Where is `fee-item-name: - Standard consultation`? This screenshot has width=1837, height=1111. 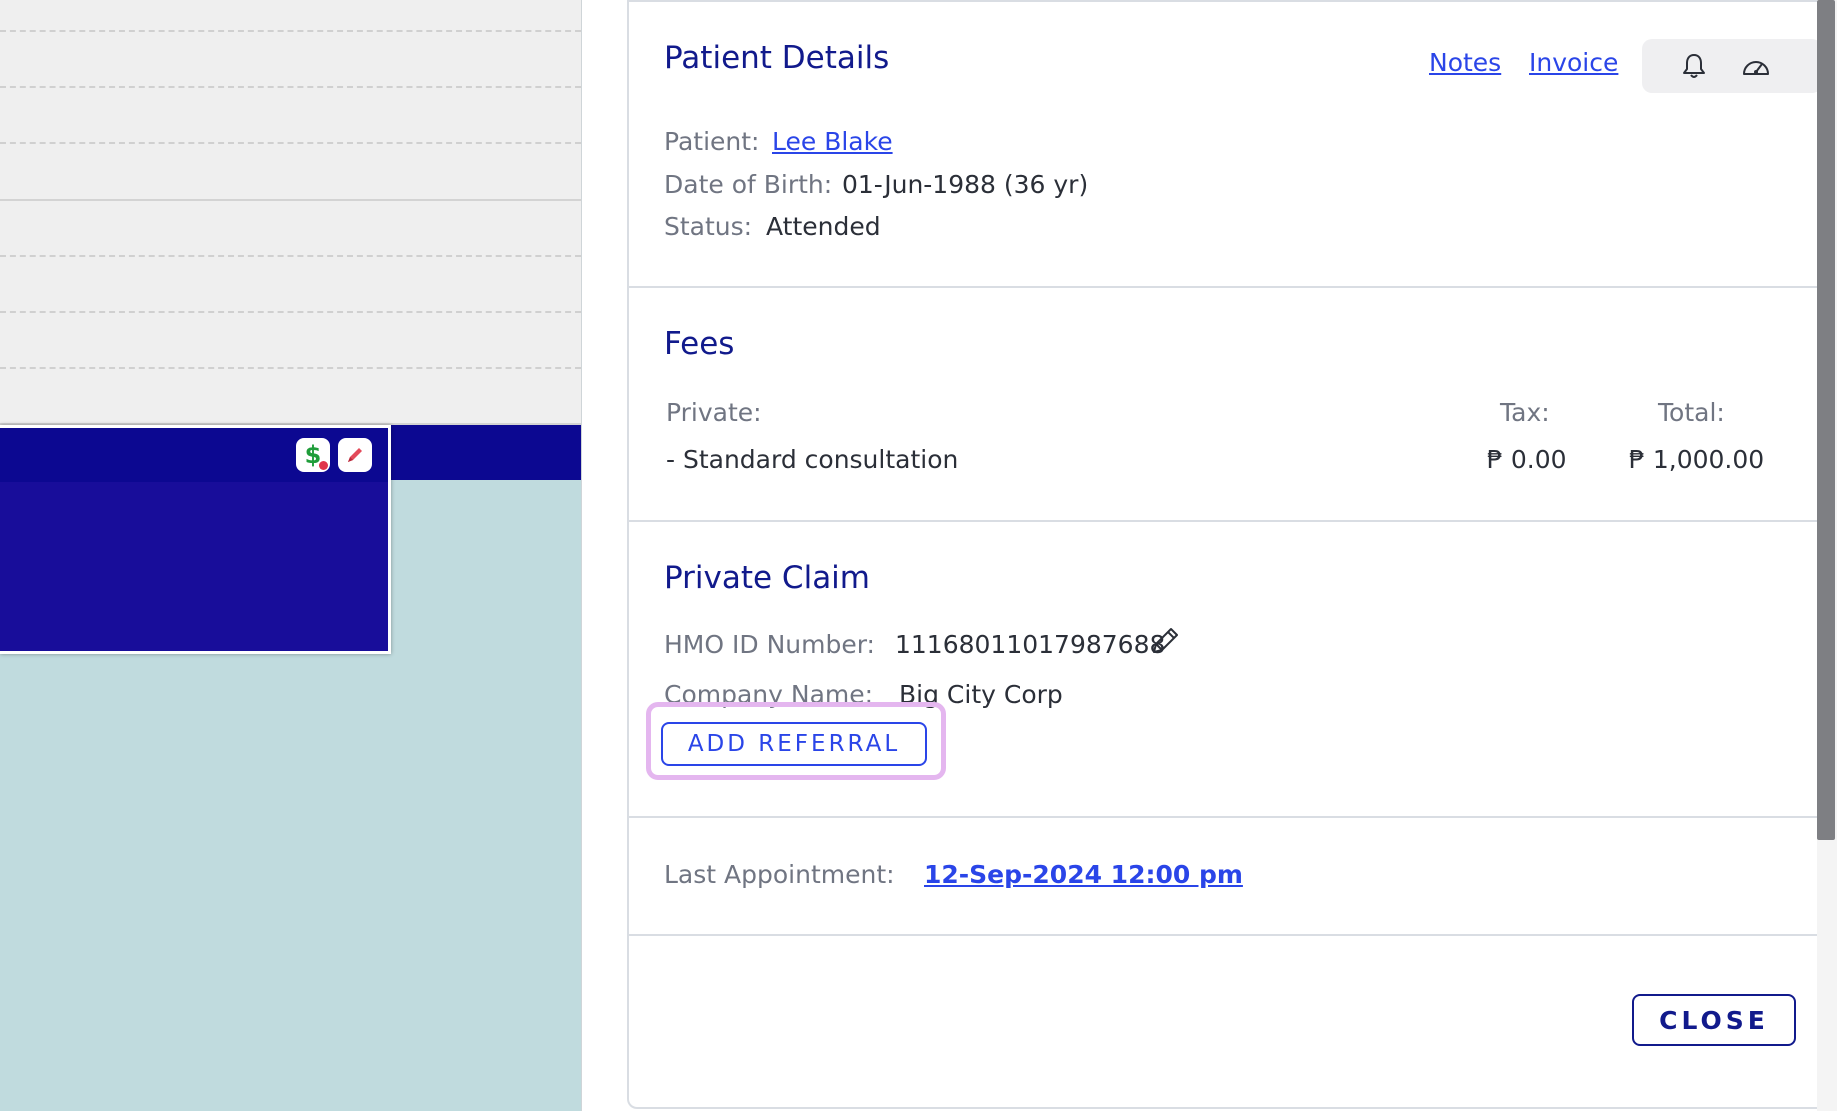 fee-item-name: - Standard consultation is located at coordinates (812, 459).